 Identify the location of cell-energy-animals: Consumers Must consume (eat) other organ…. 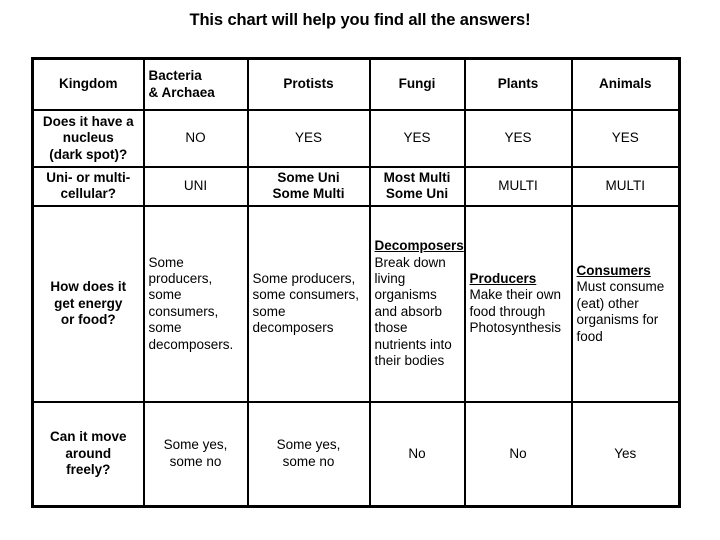
(625, 303).